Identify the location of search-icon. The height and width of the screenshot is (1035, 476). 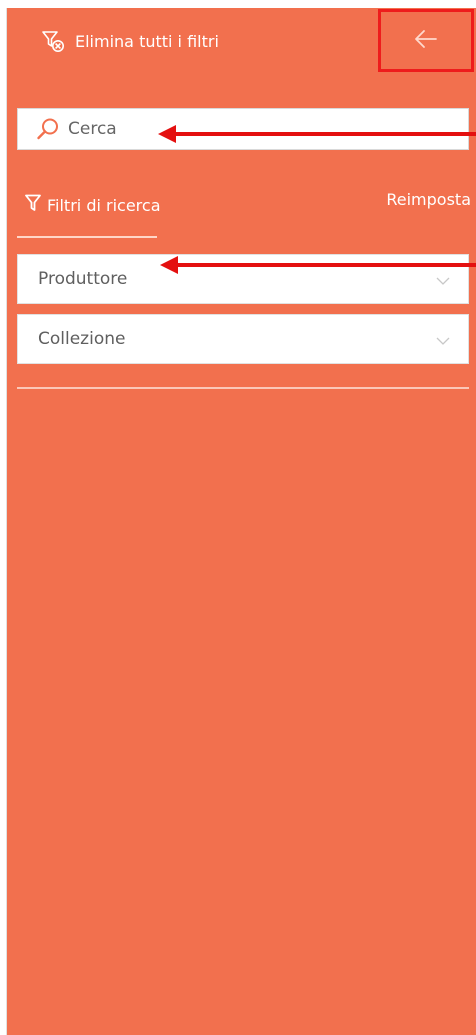
(48, 129).